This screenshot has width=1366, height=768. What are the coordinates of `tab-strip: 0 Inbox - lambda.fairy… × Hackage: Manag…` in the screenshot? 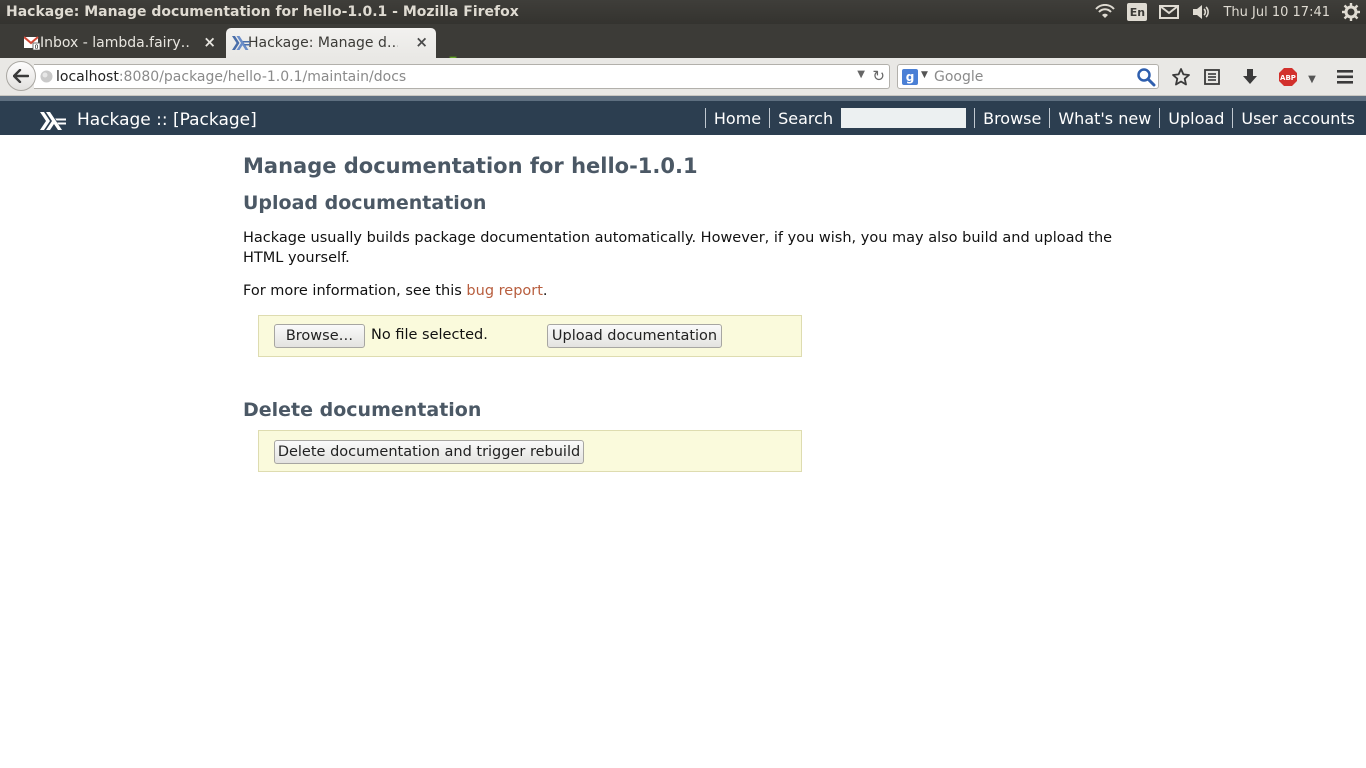 It's located at (683, 49).